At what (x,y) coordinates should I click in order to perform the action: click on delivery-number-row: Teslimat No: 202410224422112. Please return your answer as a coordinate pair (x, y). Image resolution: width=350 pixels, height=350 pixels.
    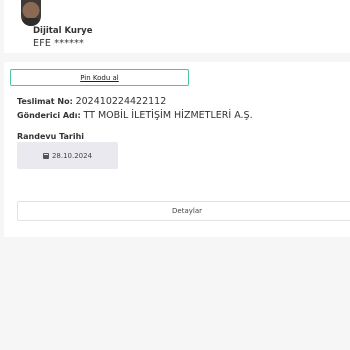
    Looking at the image, I should click on (92, 101).